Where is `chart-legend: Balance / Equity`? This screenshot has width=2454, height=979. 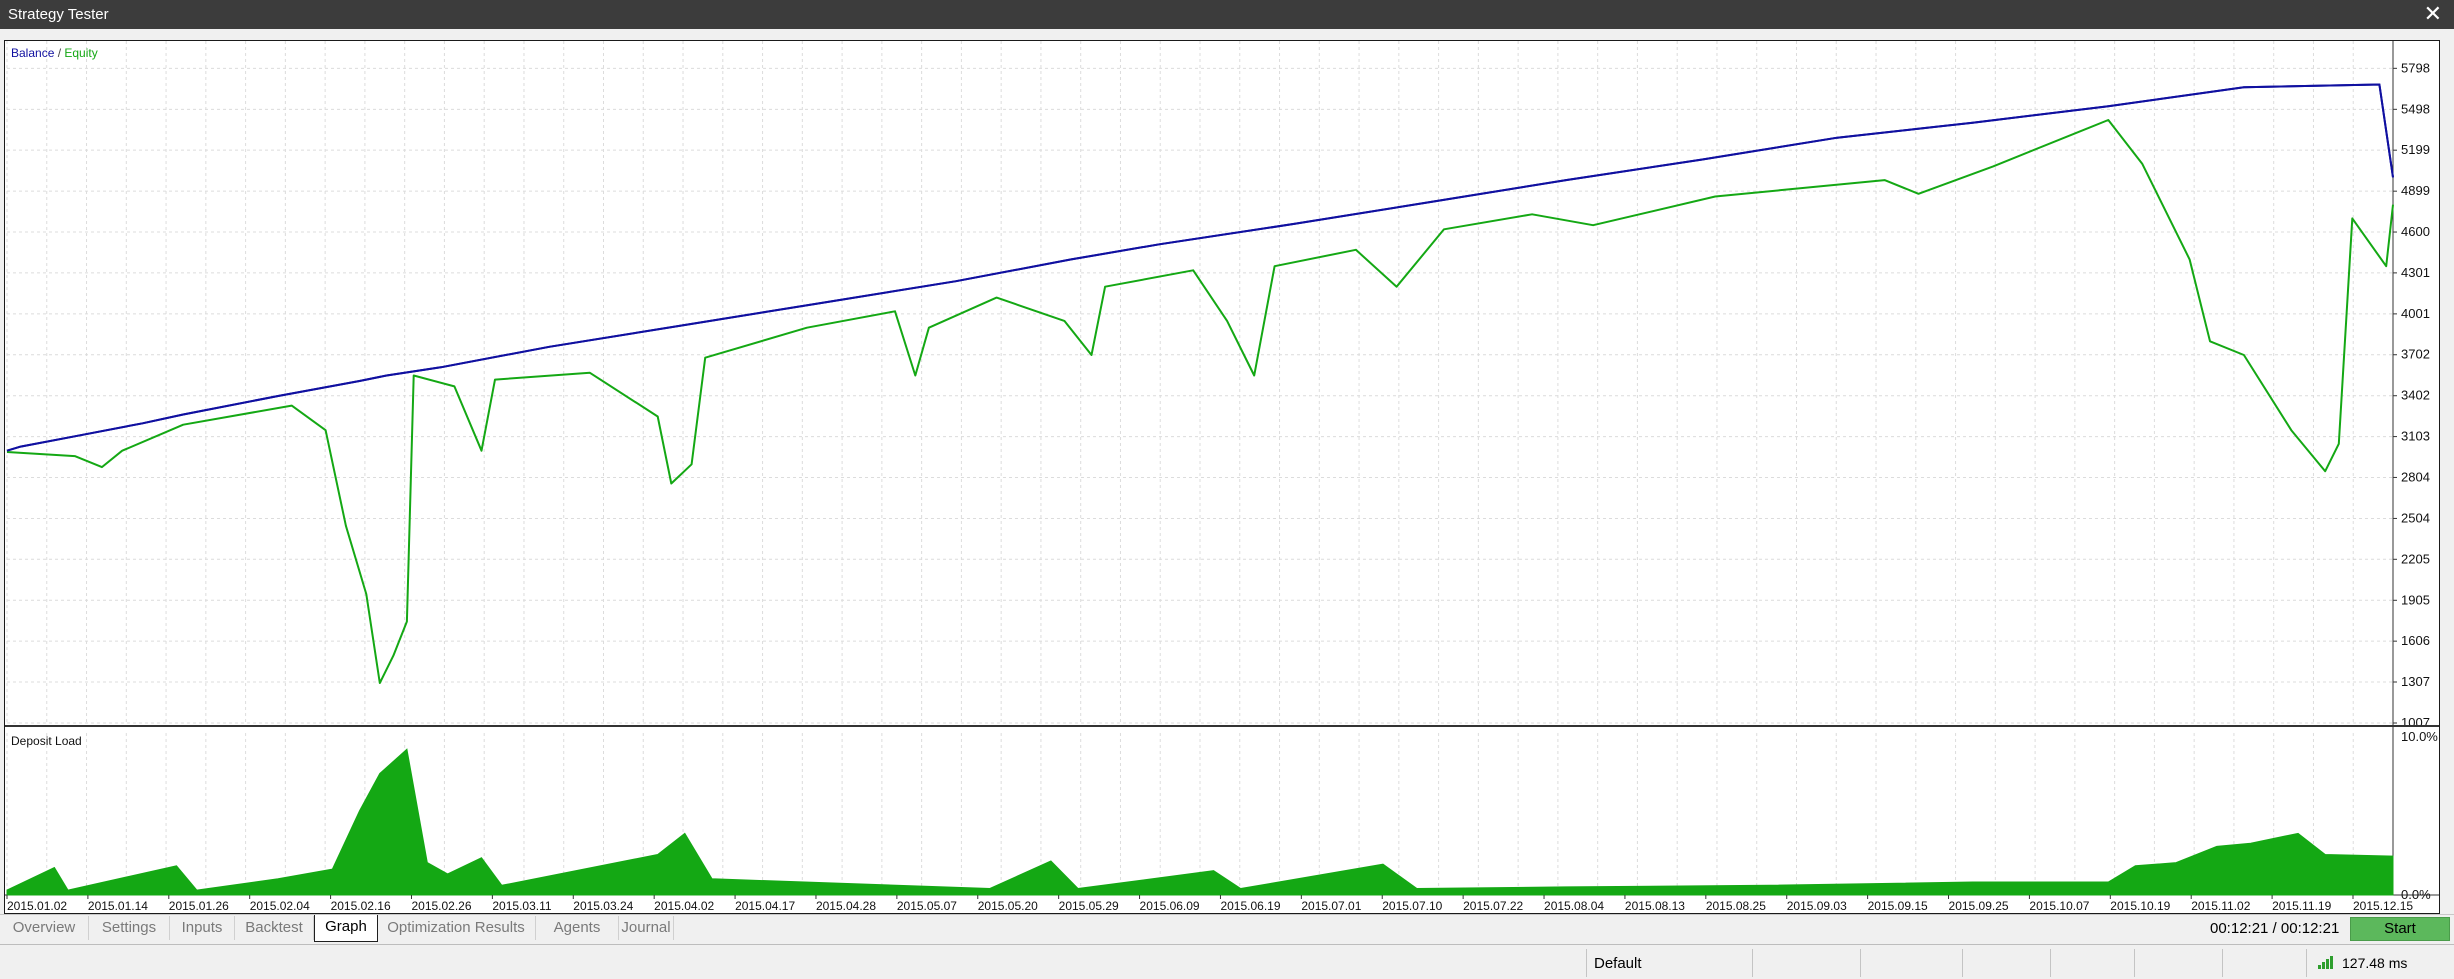
chart-legend: Balance / Equity is located at coordinates (54, 53).